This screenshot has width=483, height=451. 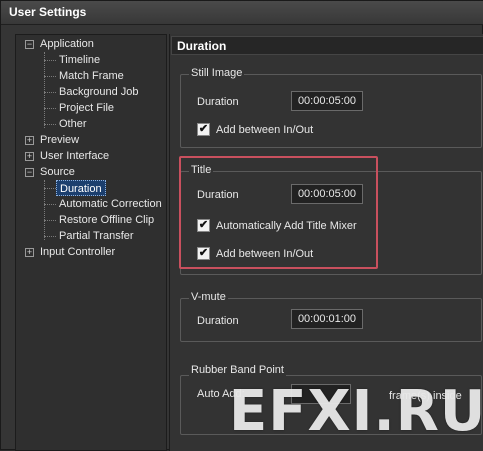 What do you see at coordinates (217, 73) in the screenshot?
I see `still-image-title: Still Image` at bounding box center [217, 73].